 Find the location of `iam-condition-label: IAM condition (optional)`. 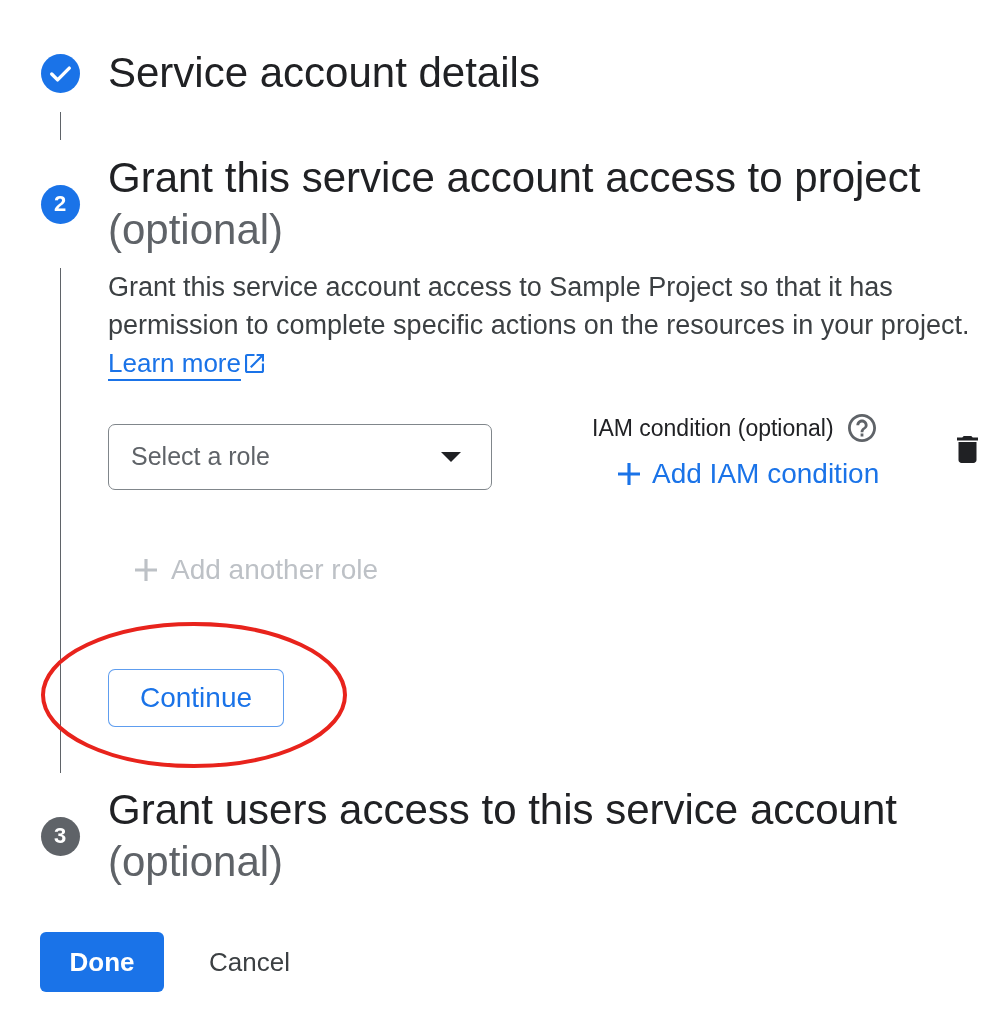

iam-condition-label: IAM condition (optional) is located at coordinates (713, 428).